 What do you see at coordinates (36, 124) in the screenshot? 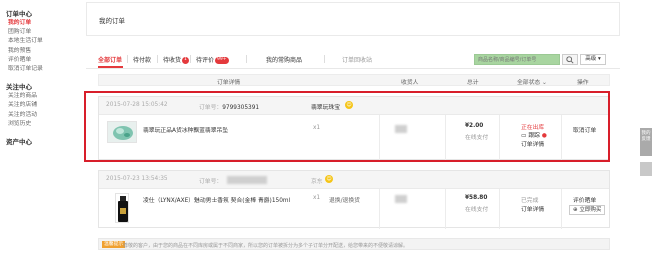
I see `sidebar-item-history: 浏览历史` at bounding box center [36, 124].